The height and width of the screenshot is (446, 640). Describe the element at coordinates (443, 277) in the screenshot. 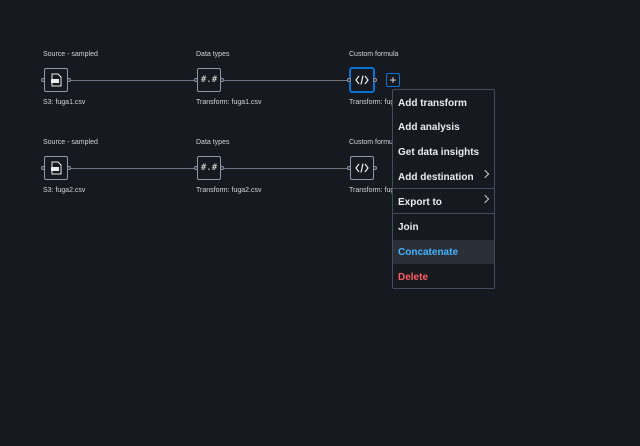

I see `menu-item-delete: Delete` at that location.